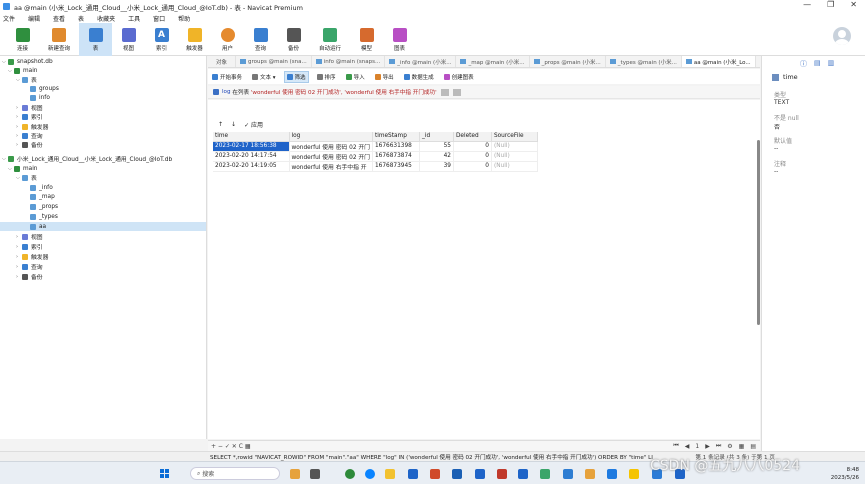  What do you see at coordinates (742, 446) in the screenshot?
I see `grid-view-icon: ▦` at bounding box center [742, 446].